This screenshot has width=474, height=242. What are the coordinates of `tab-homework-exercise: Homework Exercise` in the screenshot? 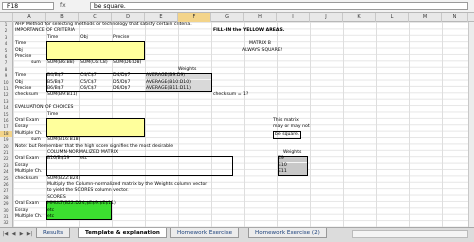 It's located at (205, 233).